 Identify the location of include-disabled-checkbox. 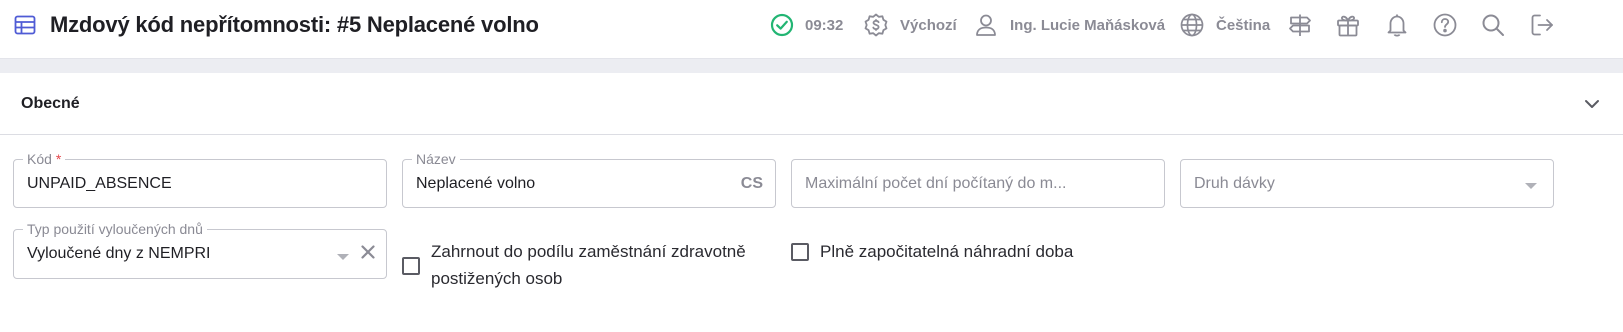
(411, 266).